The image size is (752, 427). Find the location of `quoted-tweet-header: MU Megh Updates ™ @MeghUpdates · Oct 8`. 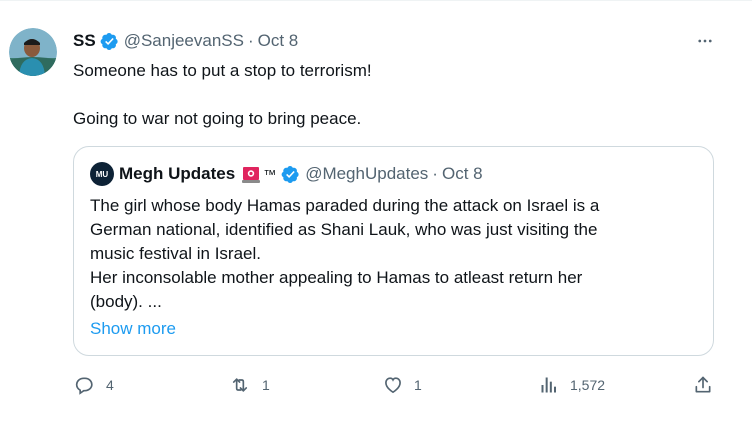

quoted-tweet-header: MU Megh Updates ™ @MeghUpdates · Oct 8 is located at coordinates (286, 174).